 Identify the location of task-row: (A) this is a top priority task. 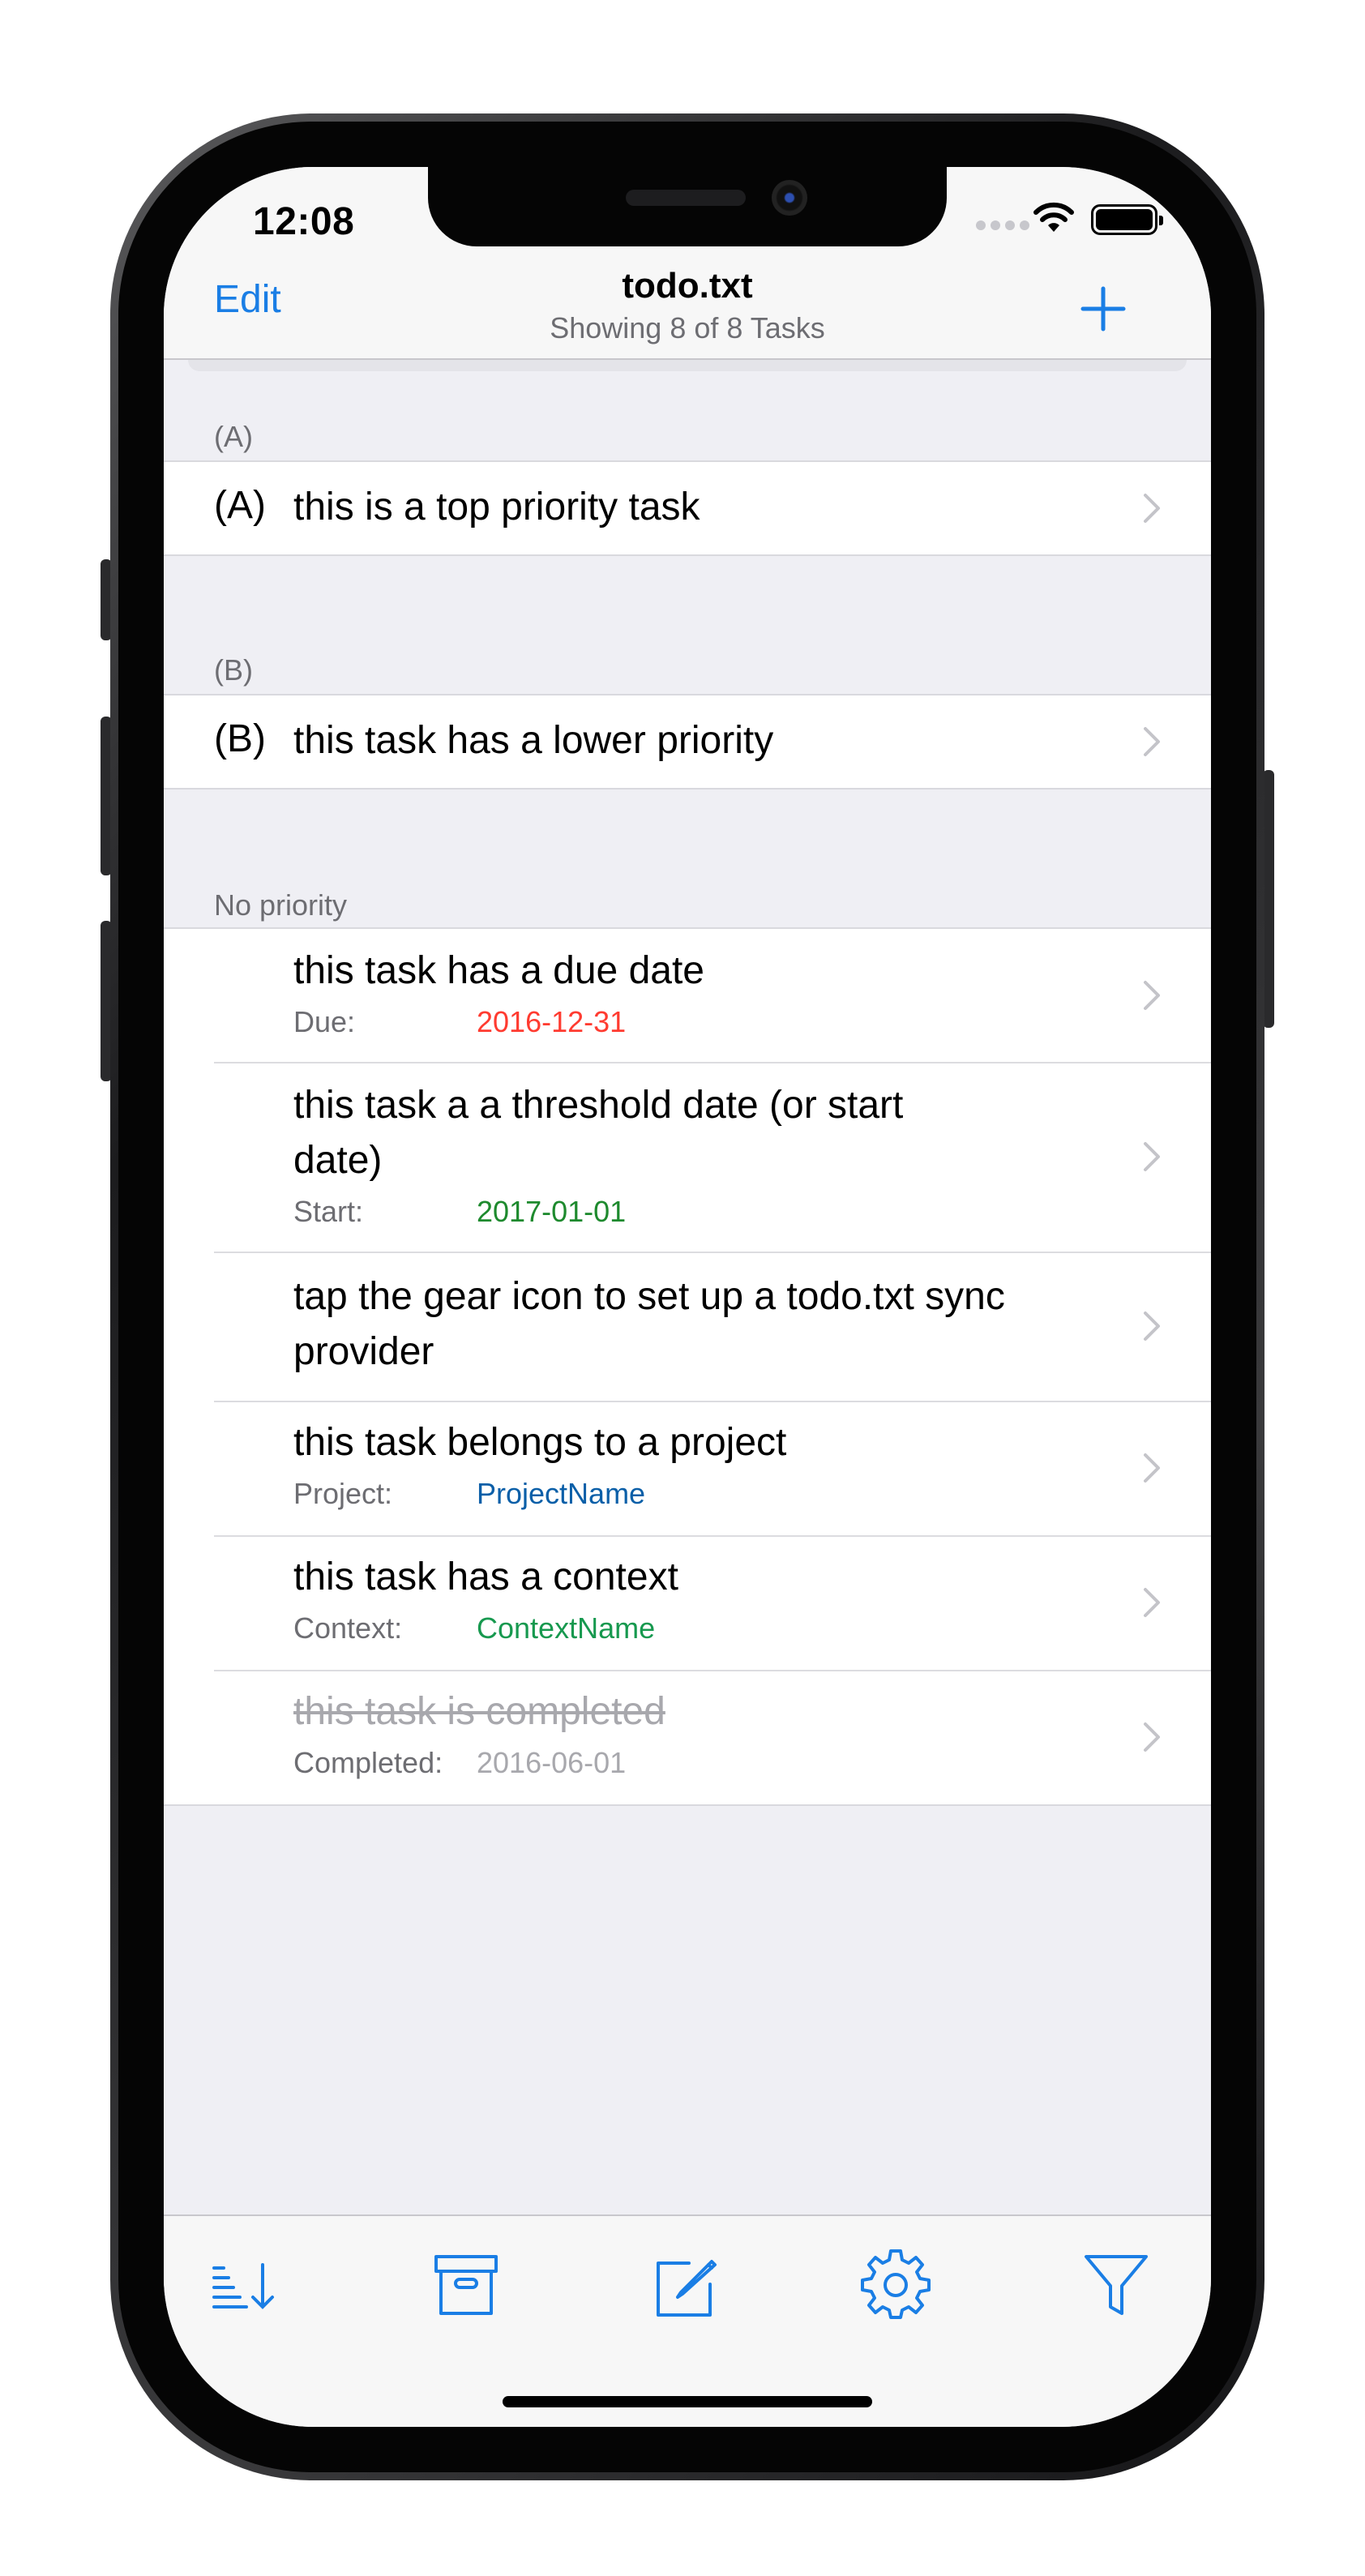
(687, 508).